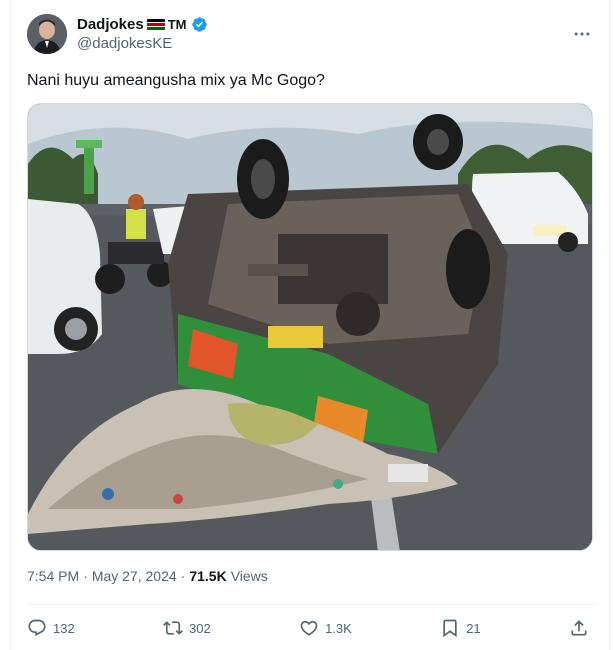  What do you see at coordinates (473, 628) in the screenshot?
I see `bookmark-count: 21` at bounding box center [473, 628].